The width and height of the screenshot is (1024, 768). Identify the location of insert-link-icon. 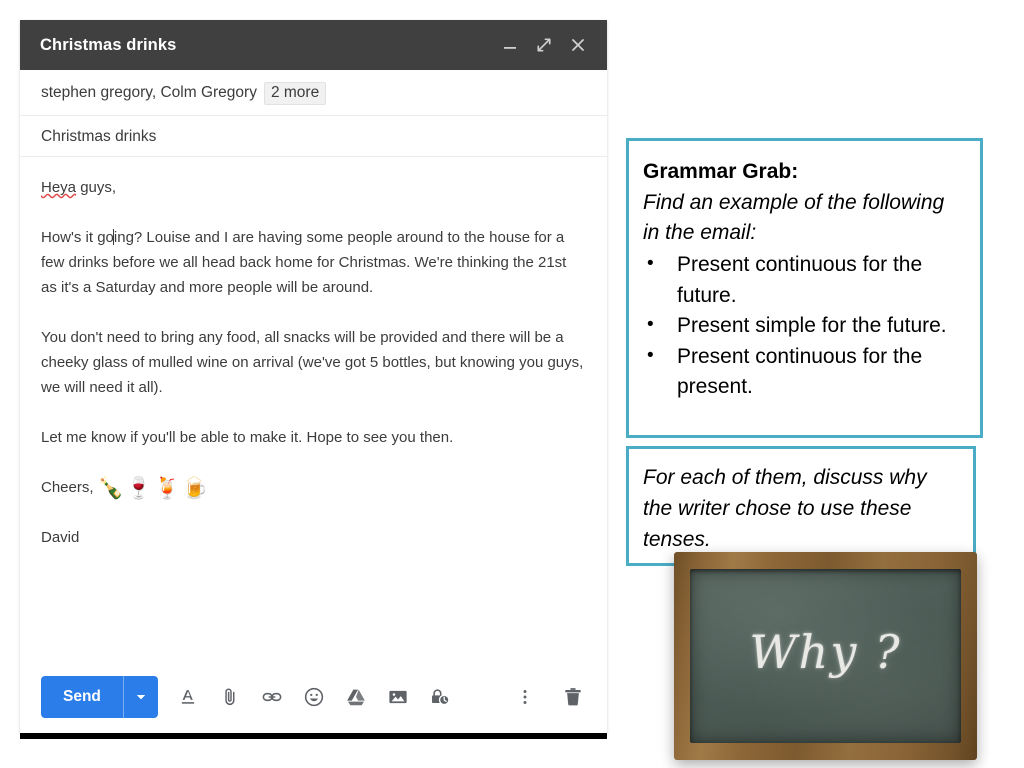
(272, 697).